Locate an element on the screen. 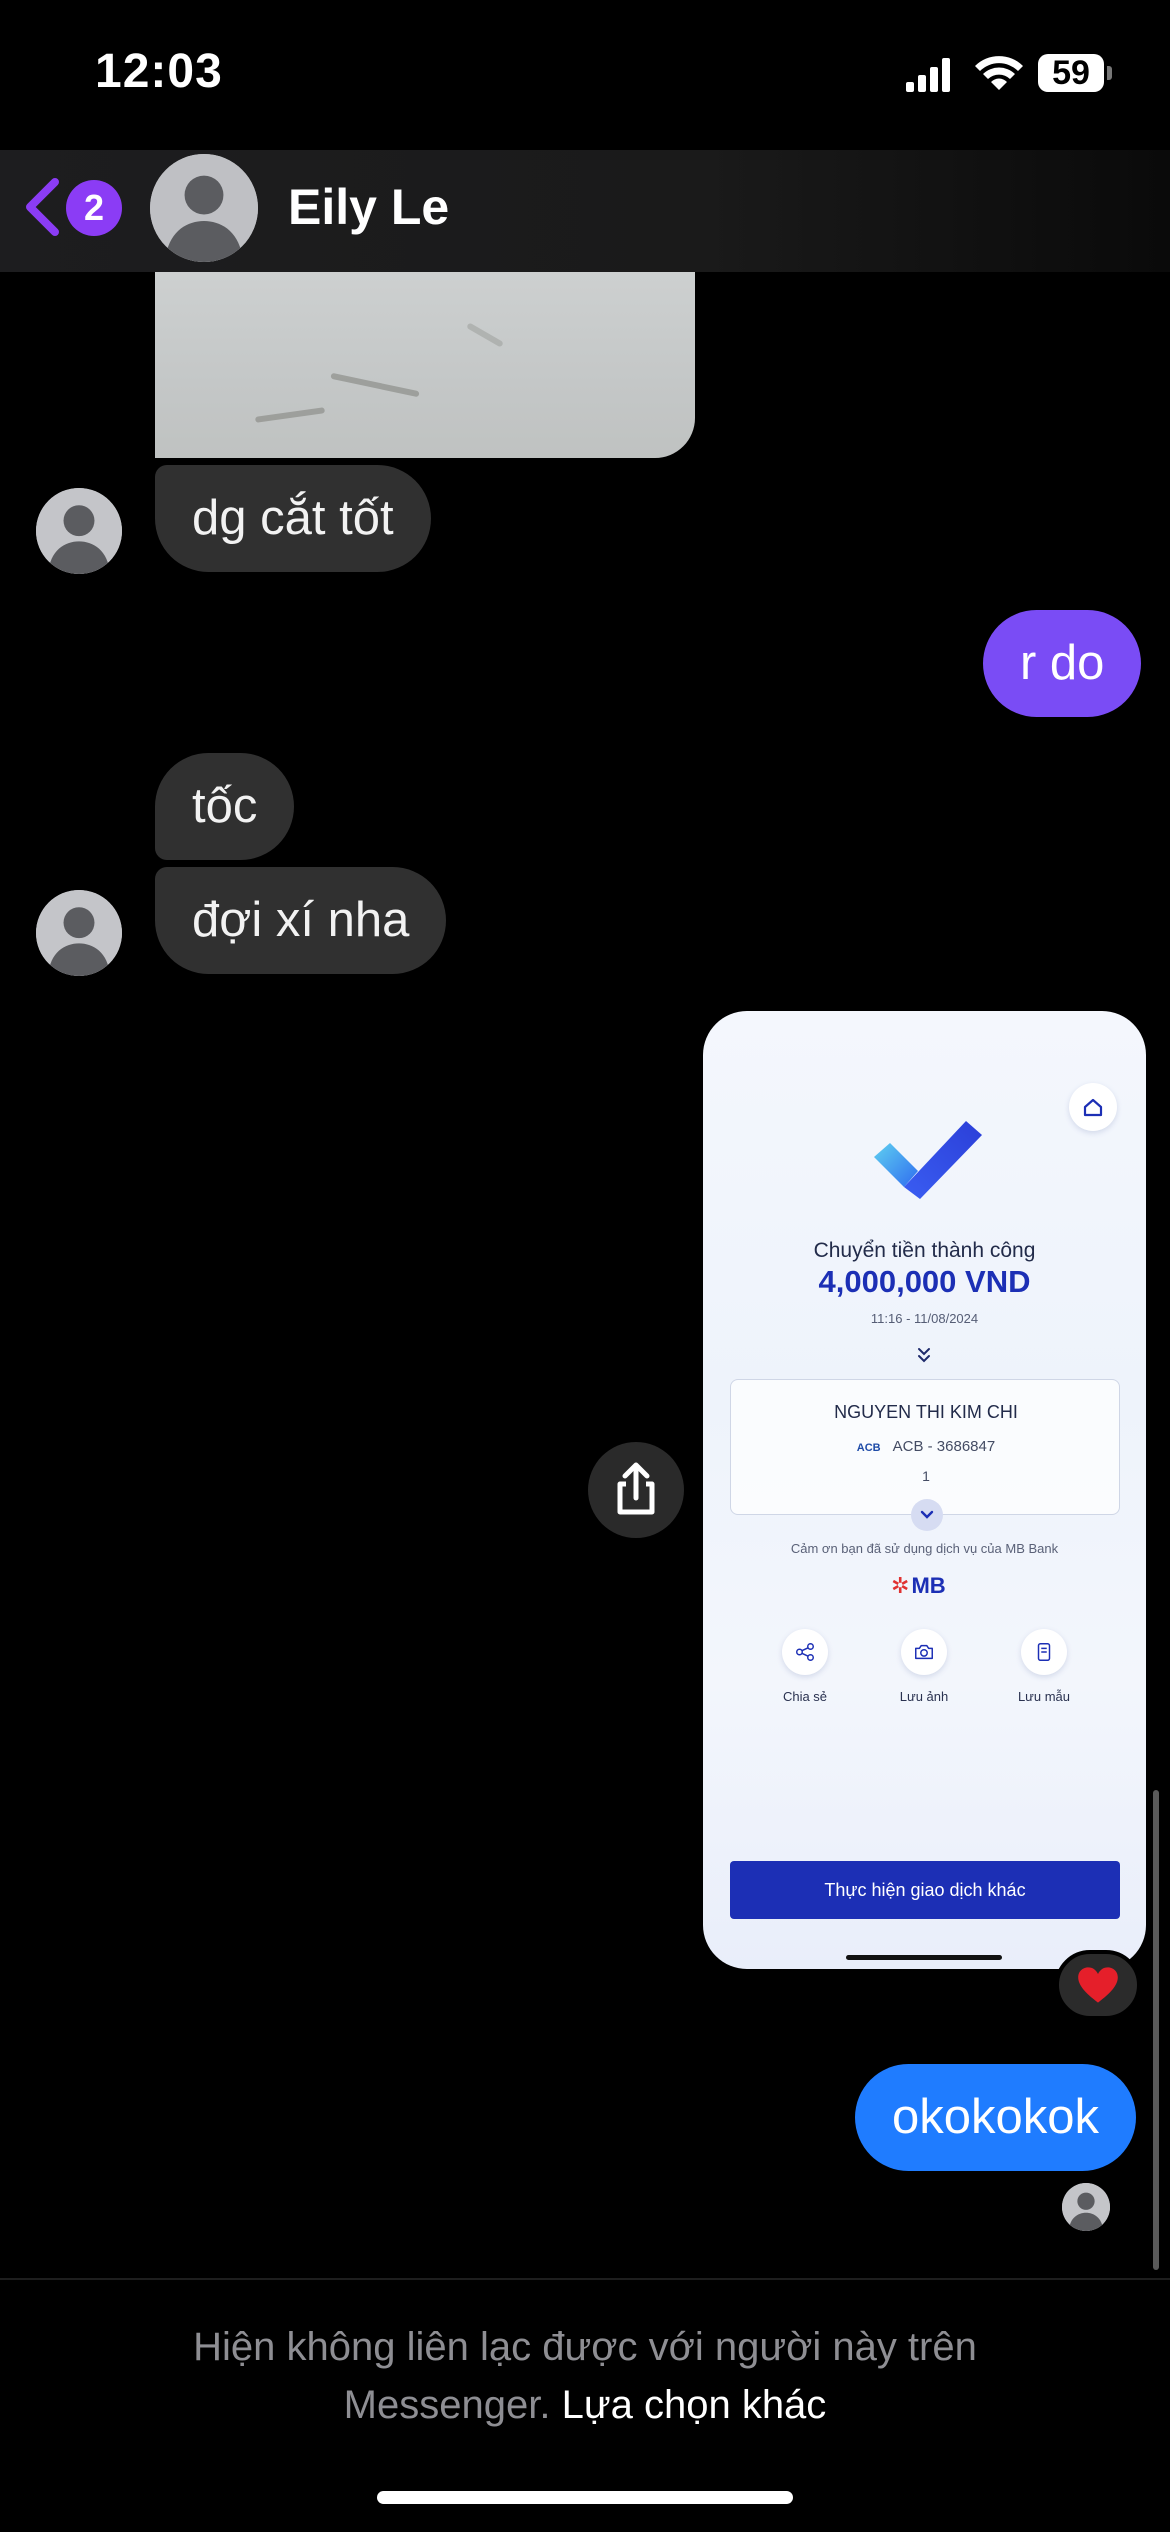 This screenshot has width=1170, height=2532. transfer-amount: 4,000,000 VND is located at coordinates (924, 1281).